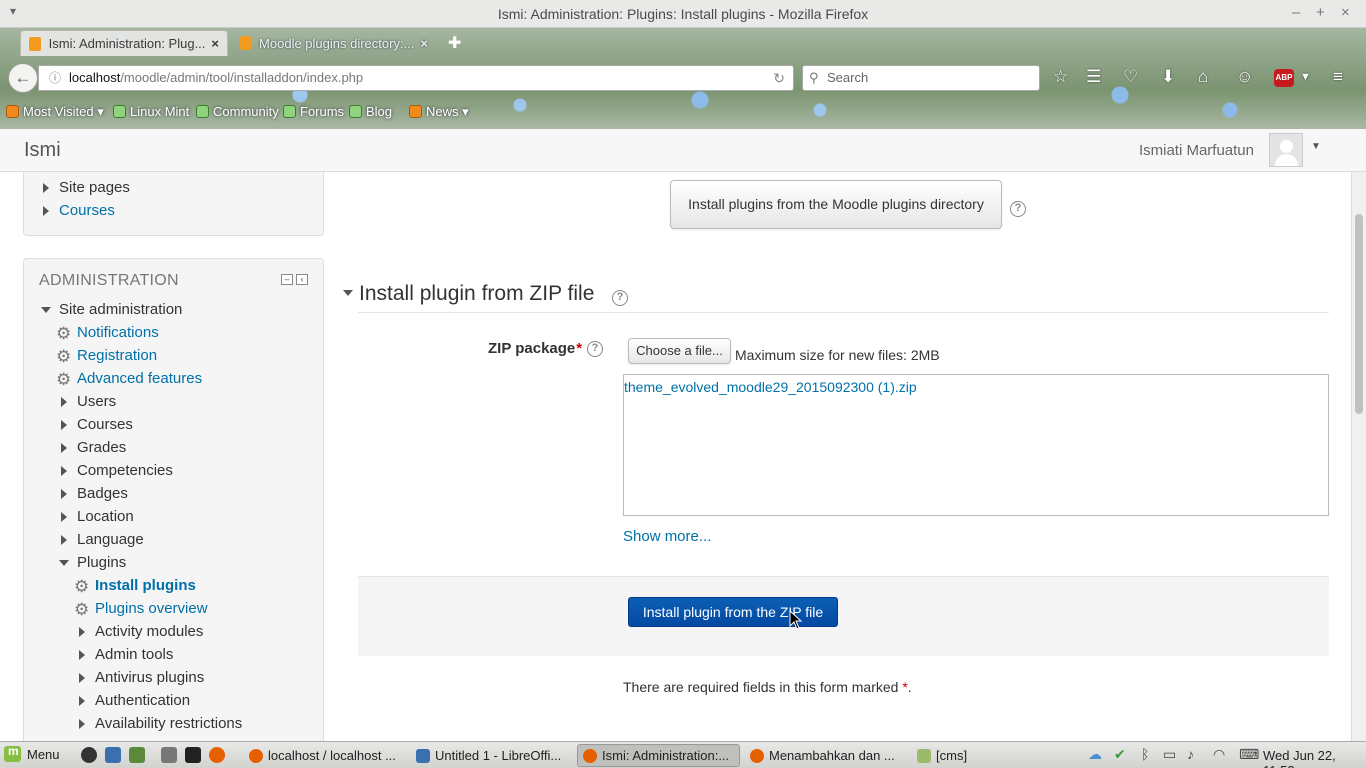 The width and height of the screenshot is (1366, 768). What do you see at coordinates (1190, 754) in the screenshot?
I see `volume-icon: ♪` at bounding box center [1190, 754].